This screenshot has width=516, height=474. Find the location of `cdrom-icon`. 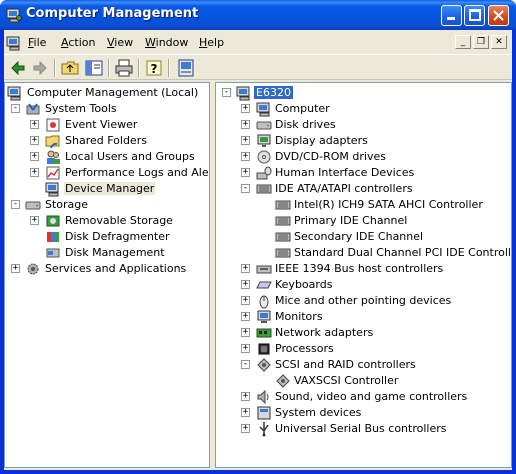

cdrom-icon is located at coordinates (264, 157).